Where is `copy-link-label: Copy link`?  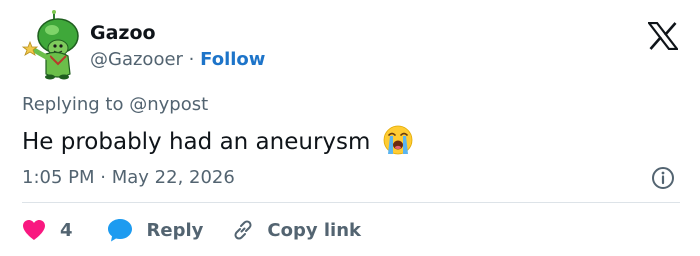 copy-link-label: Copy link is located at coordinates (314, 230).